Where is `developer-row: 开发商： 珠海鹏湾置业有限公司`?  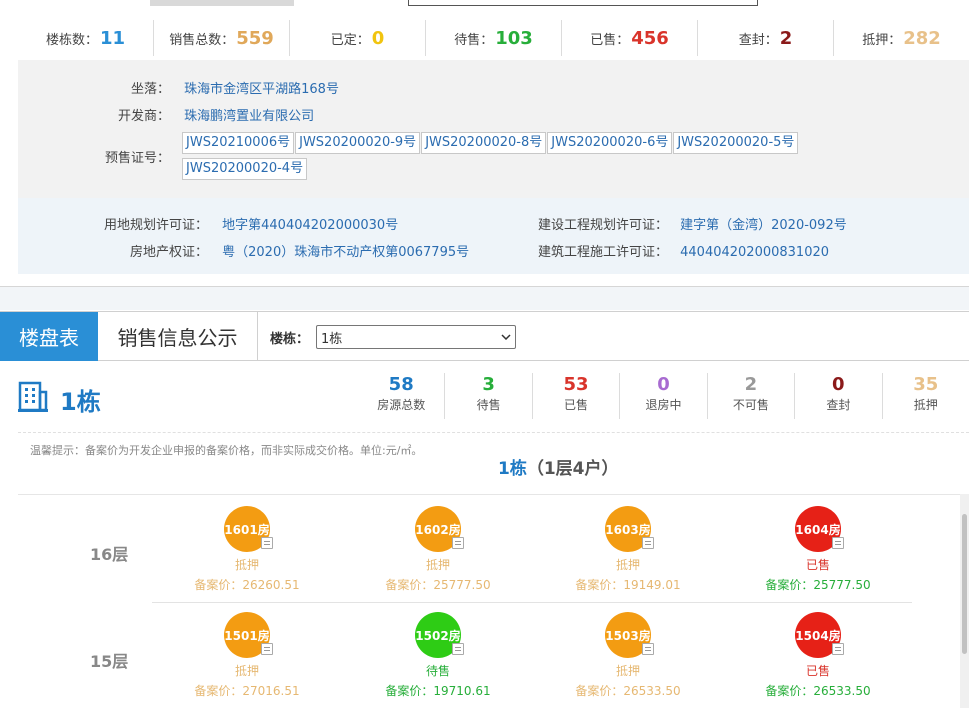 developer-row: 开发商： 珠海鹏湾置业有限公司 is located at coordinates (166, 114).